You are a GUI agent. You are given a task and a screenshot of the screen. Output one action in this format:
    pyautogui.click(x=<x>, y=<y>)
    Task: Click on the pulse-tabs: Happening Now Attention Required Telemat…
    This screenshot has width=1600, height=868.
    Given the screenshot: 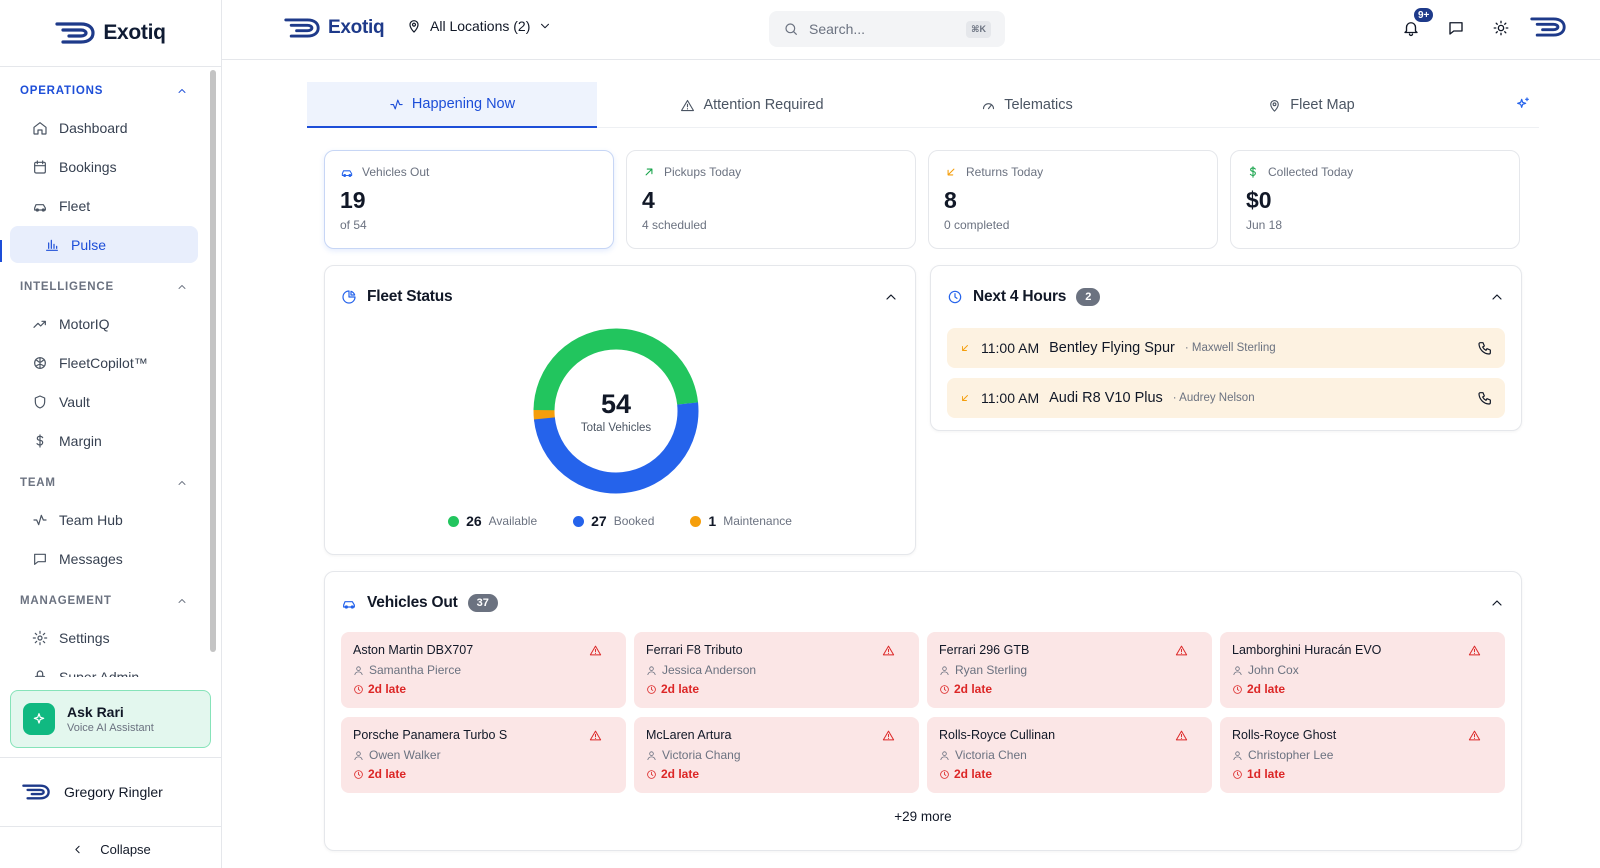 What is the action you would take?
    pyautogui.click(x=923, y=105)
    